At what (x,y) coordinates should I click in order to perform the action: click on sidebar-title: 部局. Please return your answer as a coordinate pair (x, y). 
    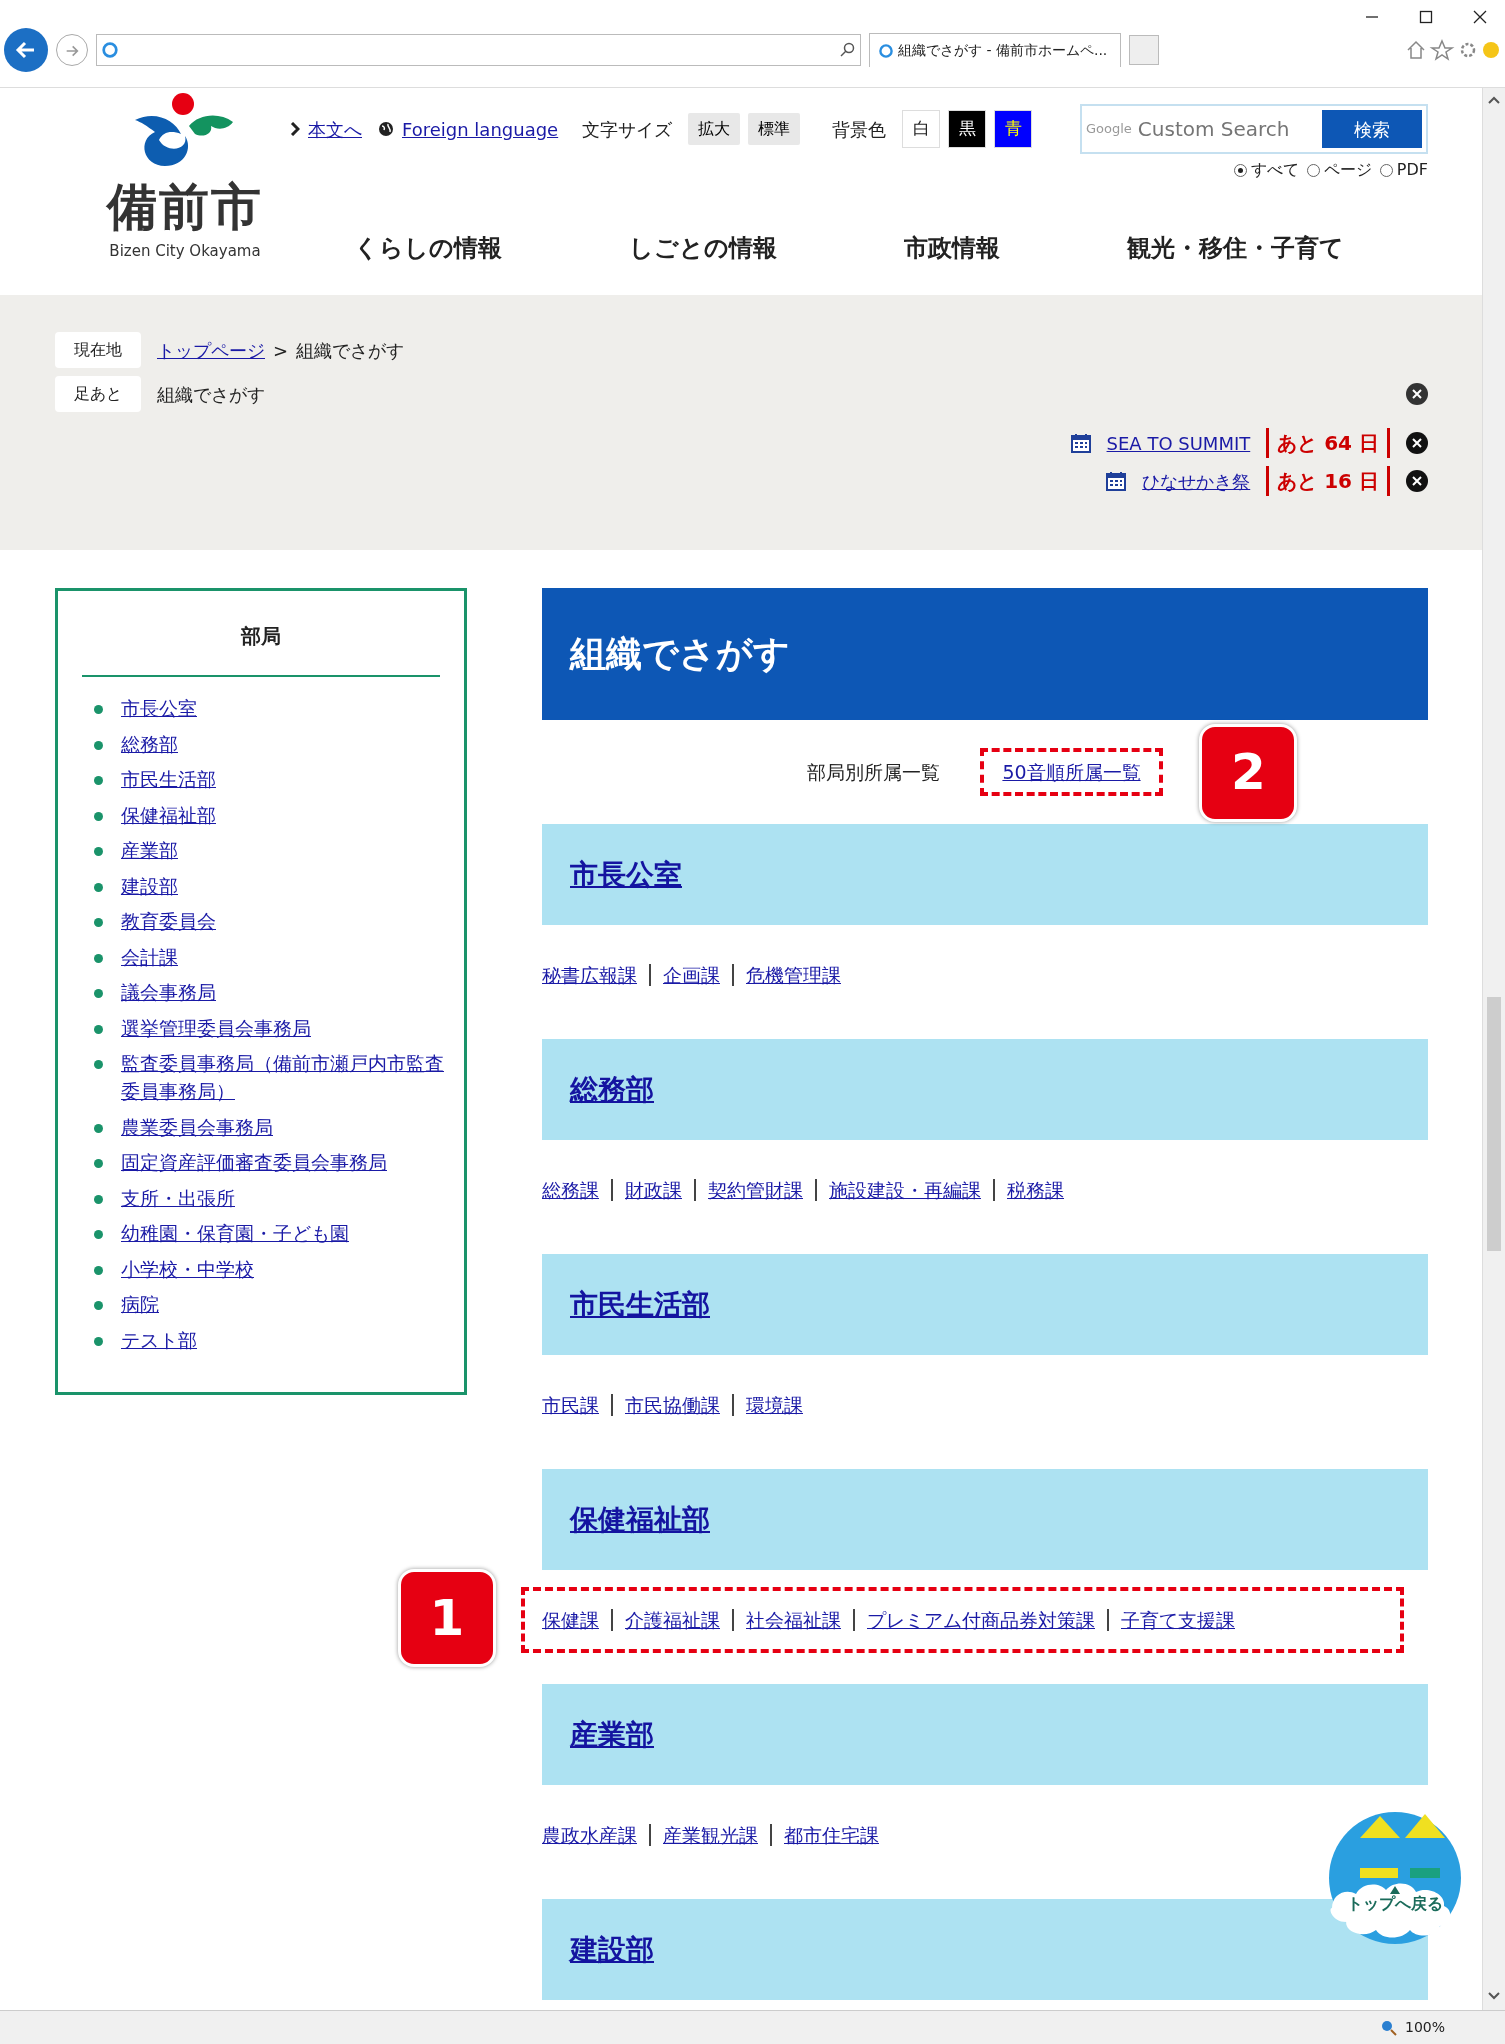
    Looking at the image, I should click on (261, 649).